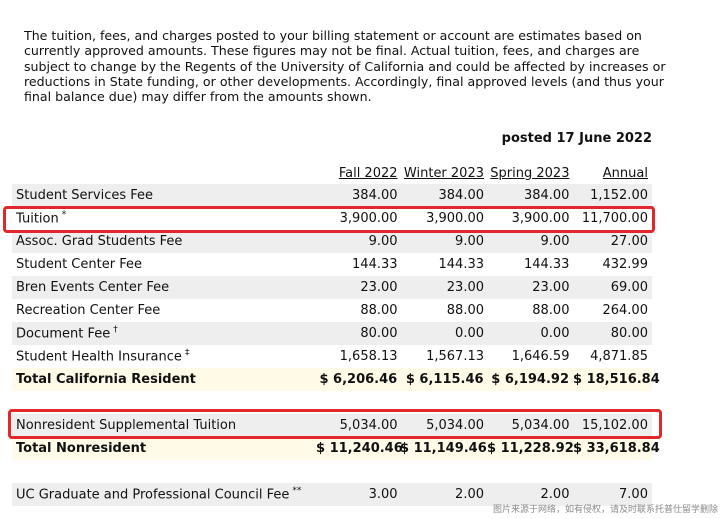 Image resolution: width=720 pixels, height=519 pixels. Describe the element at coordinates (455, 356) in the screenshot. I see `fee-value: 1,567.13` at that location.